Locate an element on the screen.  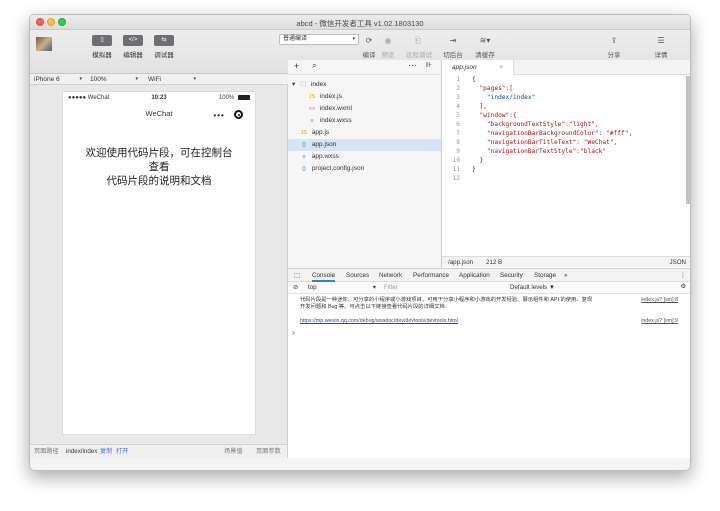
more-icon: ··· is located at coordinates (412, 65).